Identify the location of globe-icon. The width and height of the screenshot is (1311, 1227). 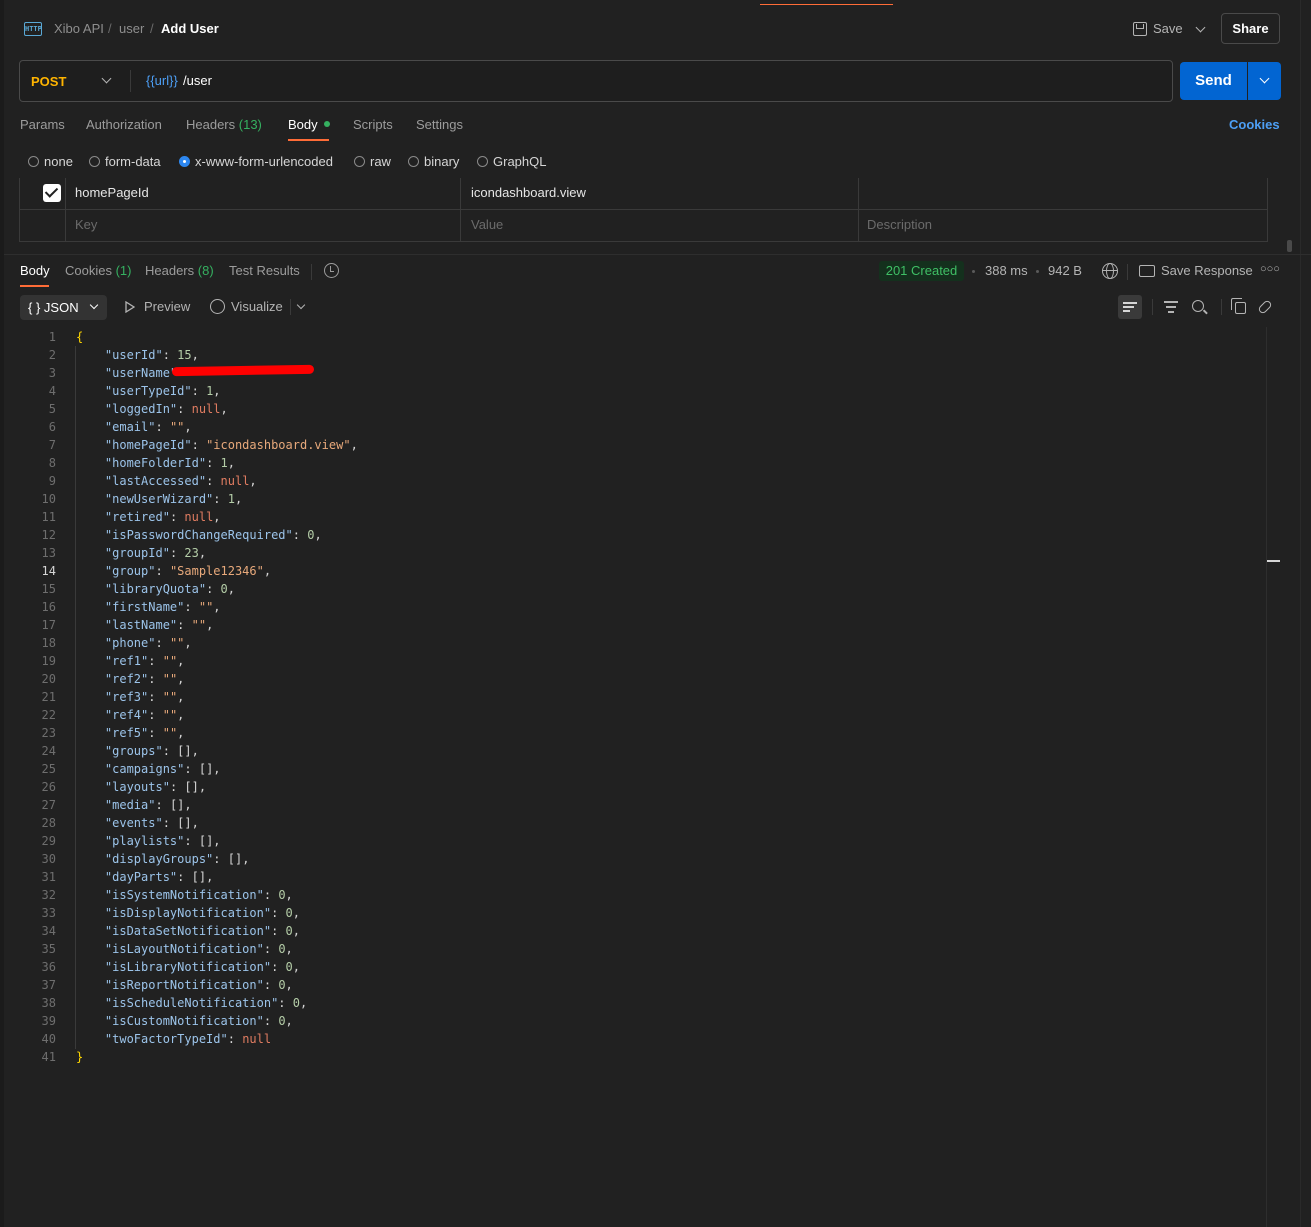
(1110, 271).